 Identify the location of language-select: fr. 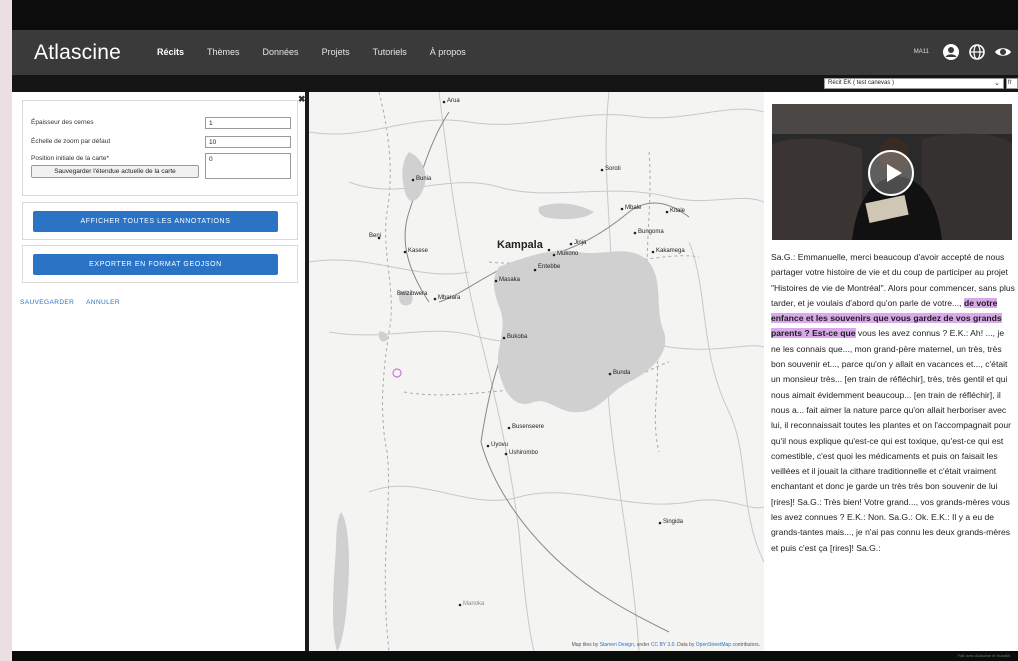
(1012, 83).